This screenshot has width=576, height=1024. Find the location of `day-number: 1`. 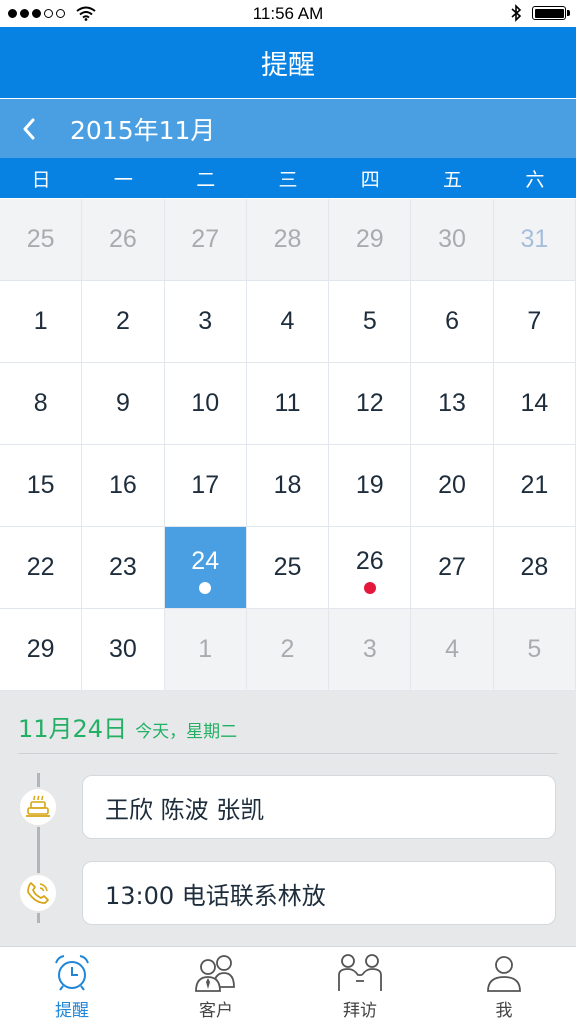

day-number: 1 is located at coordinates (205, 649).